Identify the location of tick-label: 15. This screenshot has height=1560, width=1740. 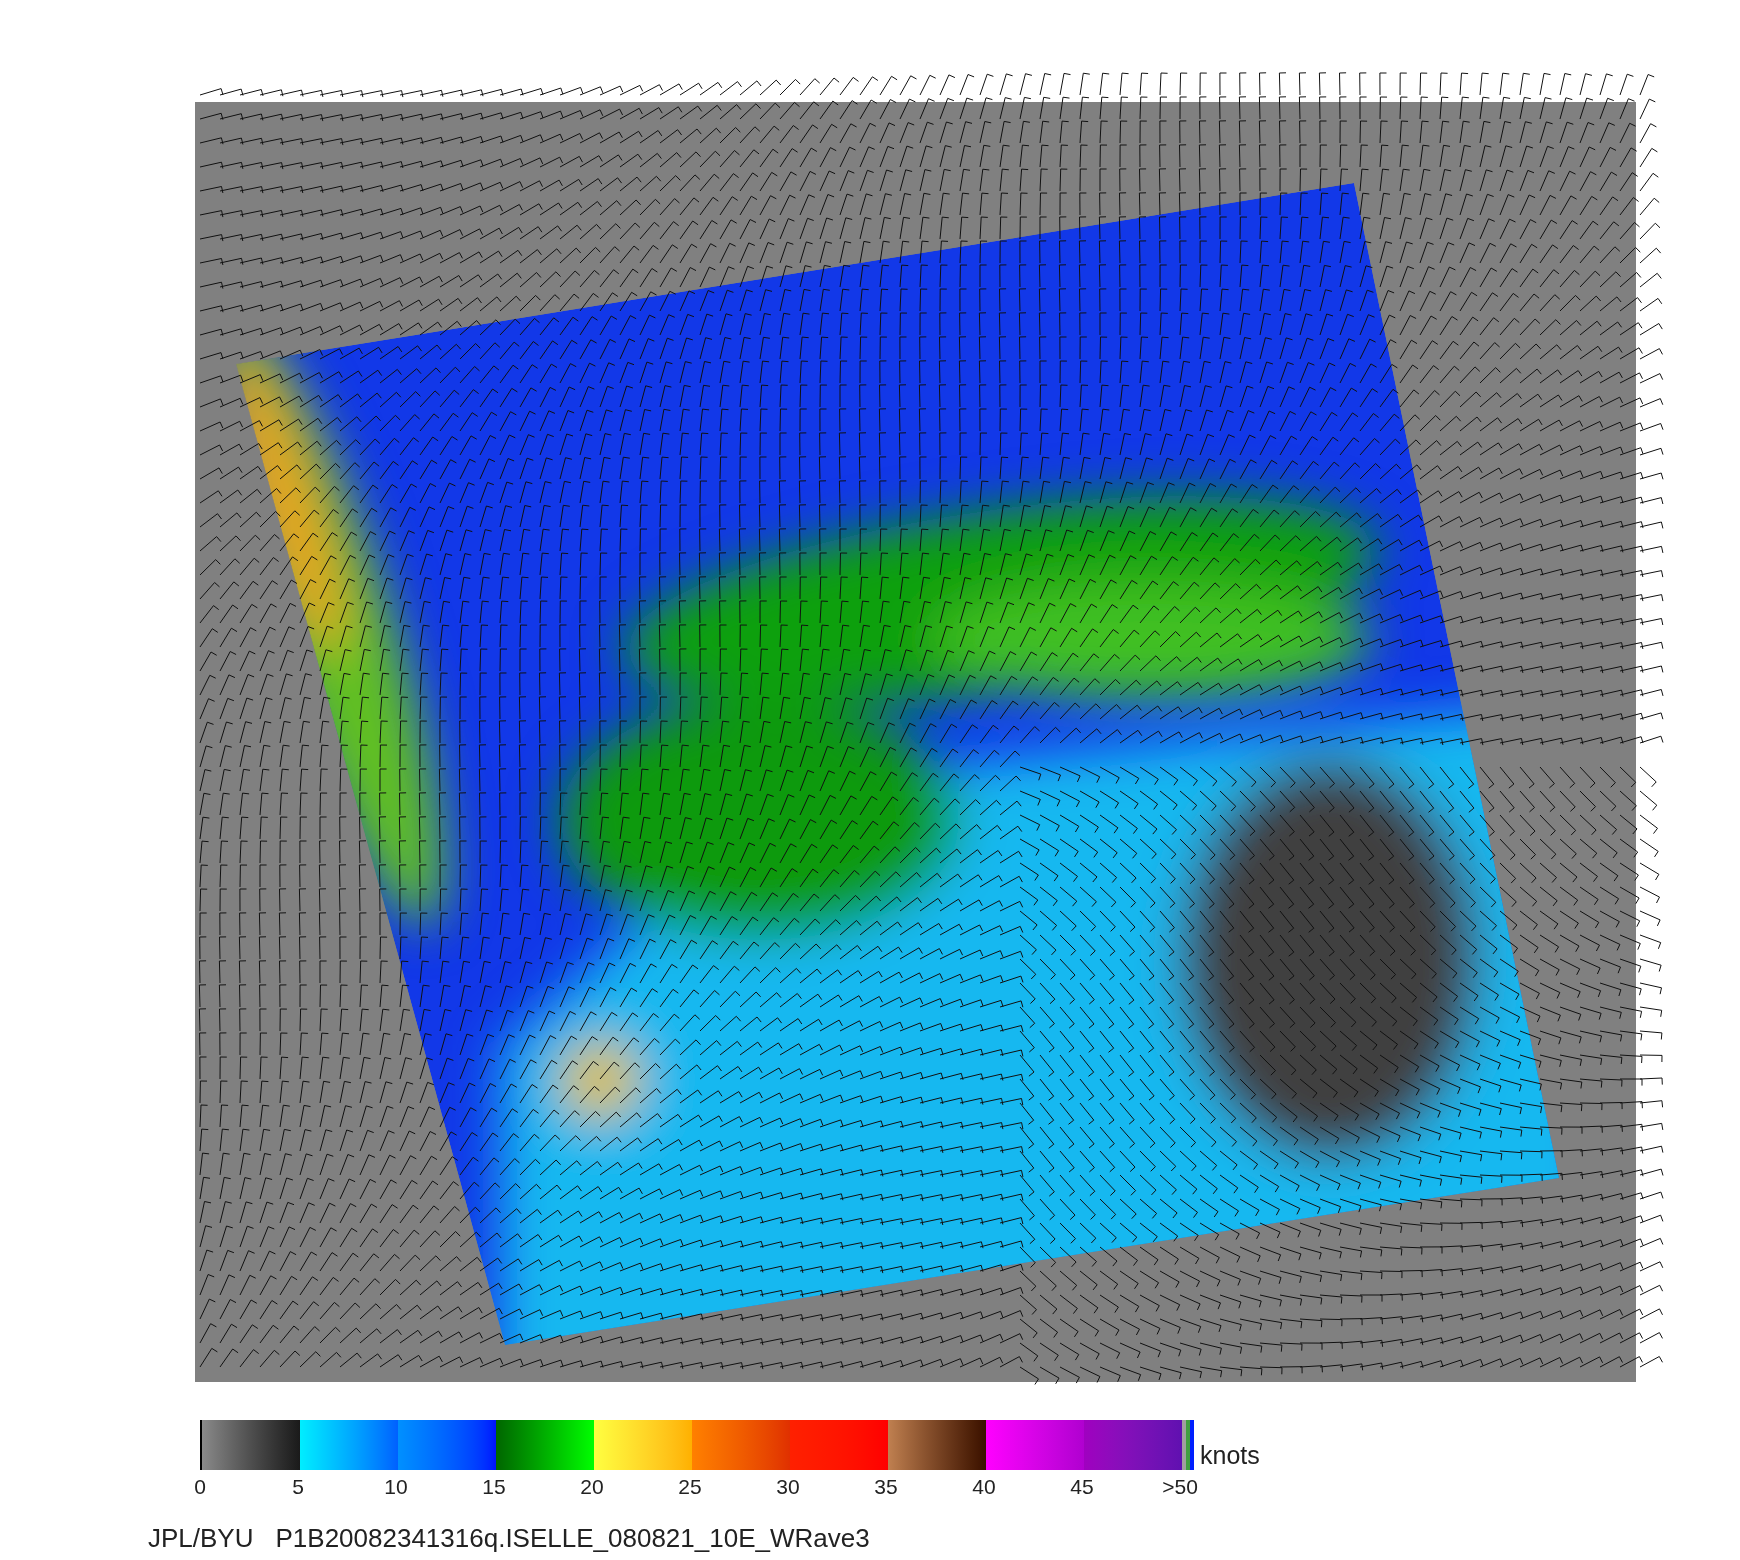
(494, 1486).